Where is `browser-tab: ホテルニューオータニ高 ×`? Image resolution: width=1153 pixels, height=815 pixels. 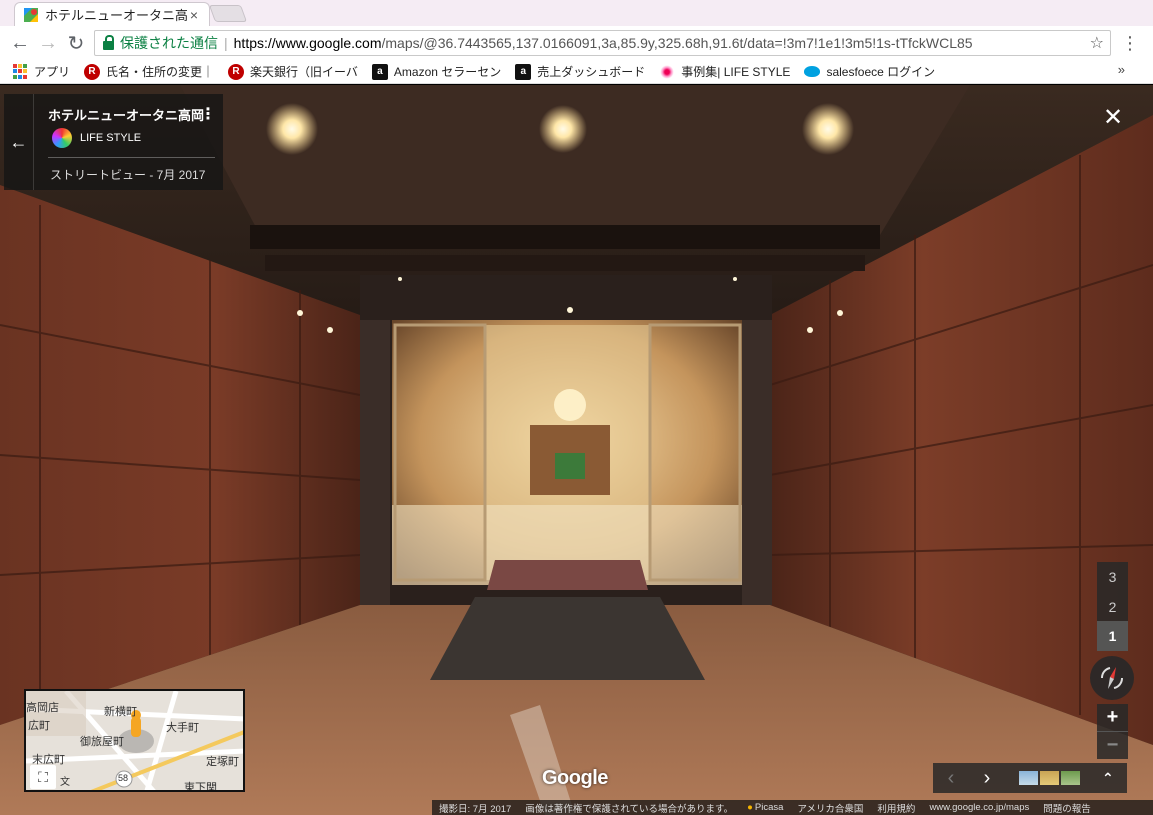
browser-tab: ホテルニューオータニ高 × is located at coordinates (112, 14).